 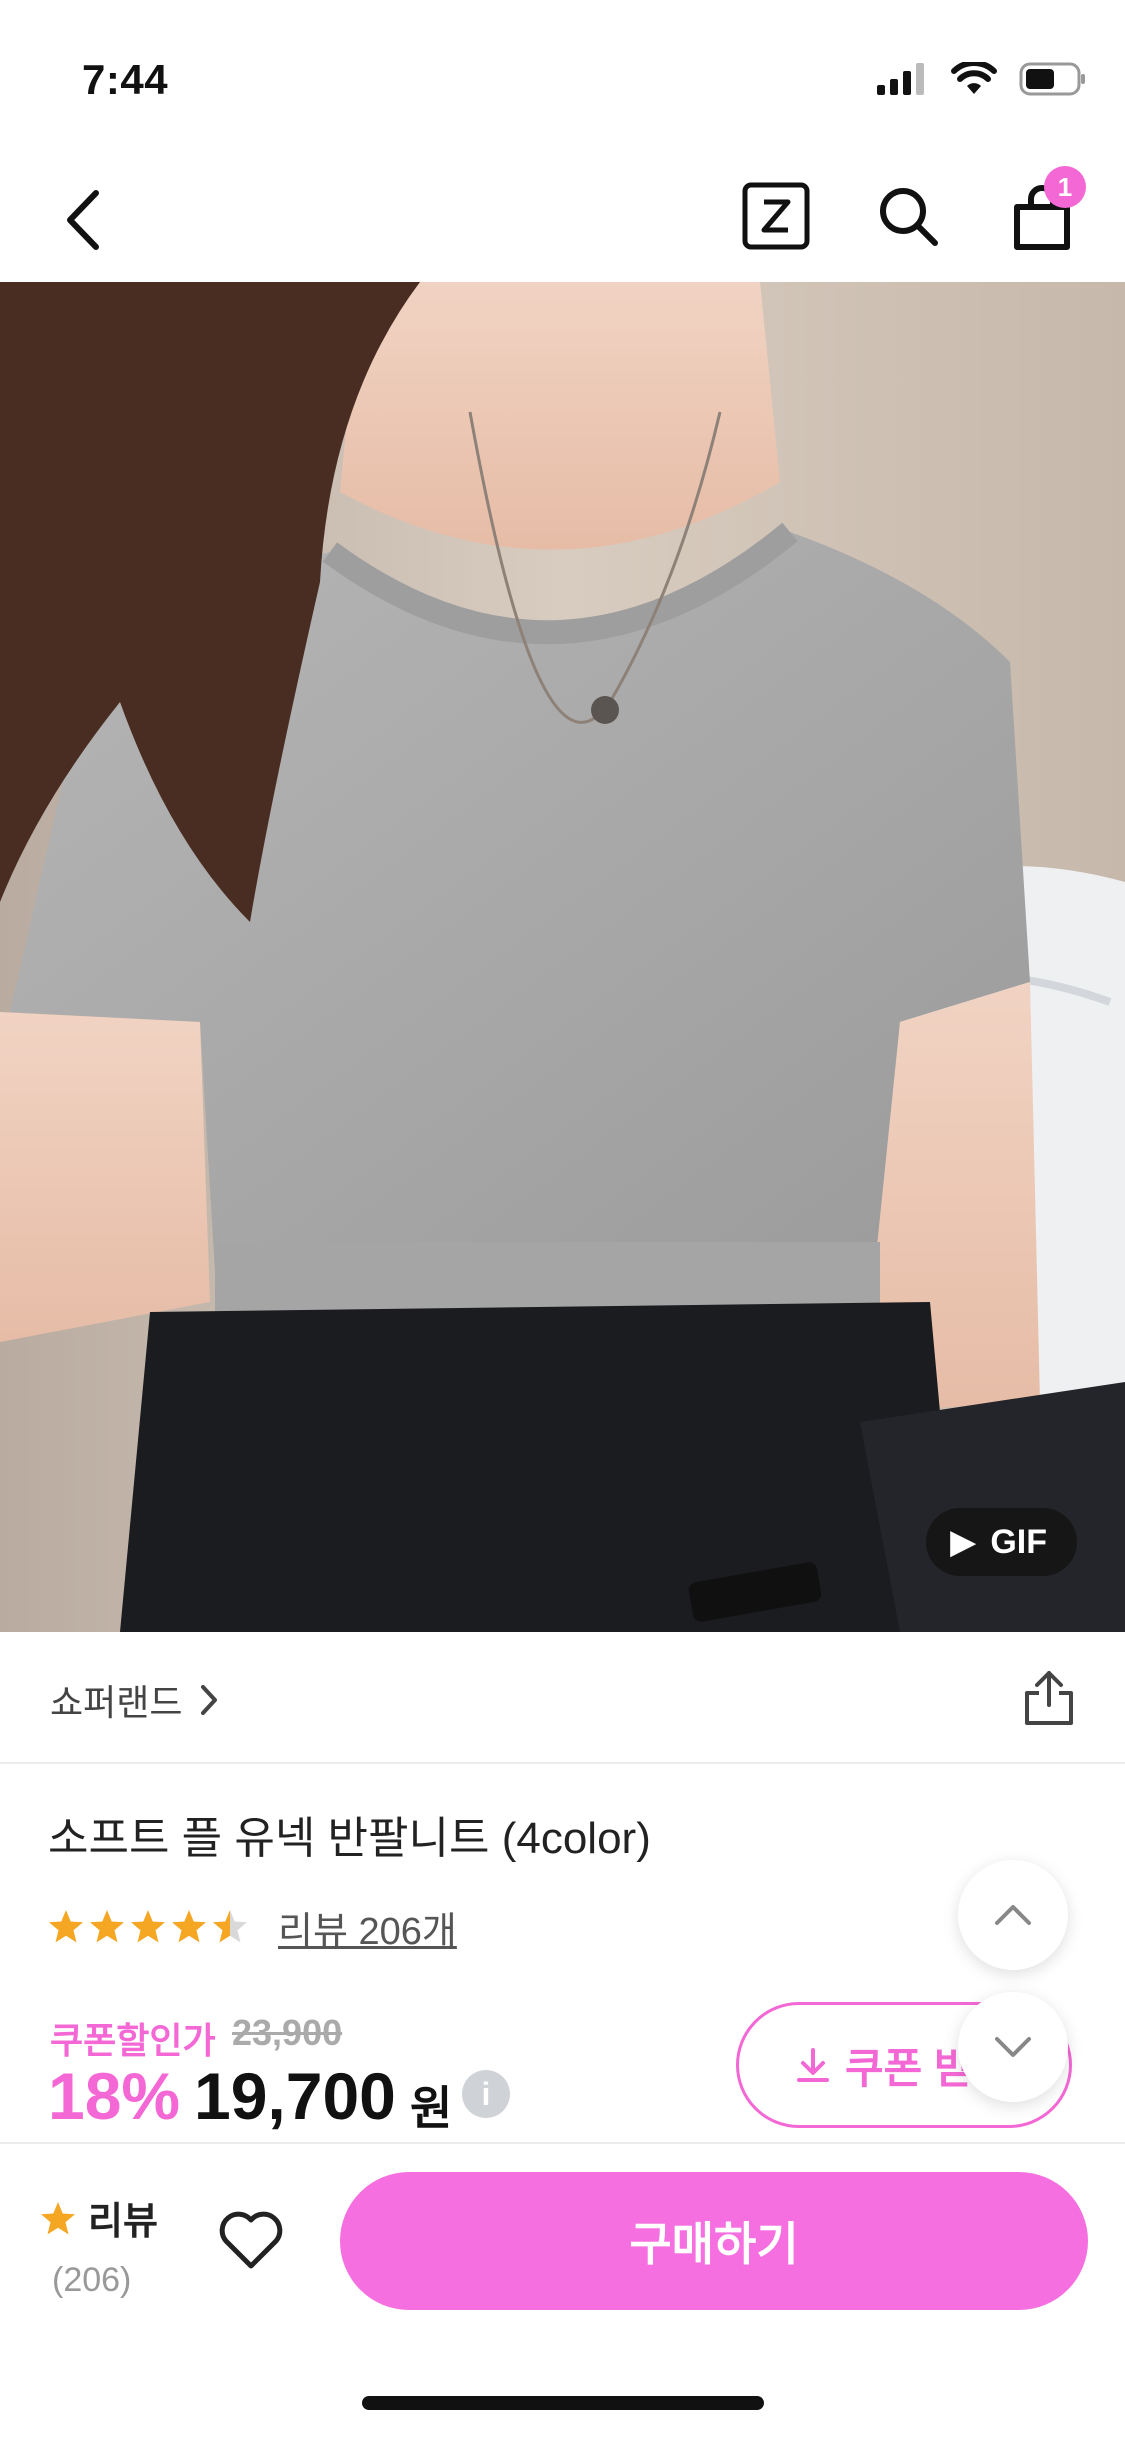 I want to click on chevron-right-icon, so click(x=209, y=1700).